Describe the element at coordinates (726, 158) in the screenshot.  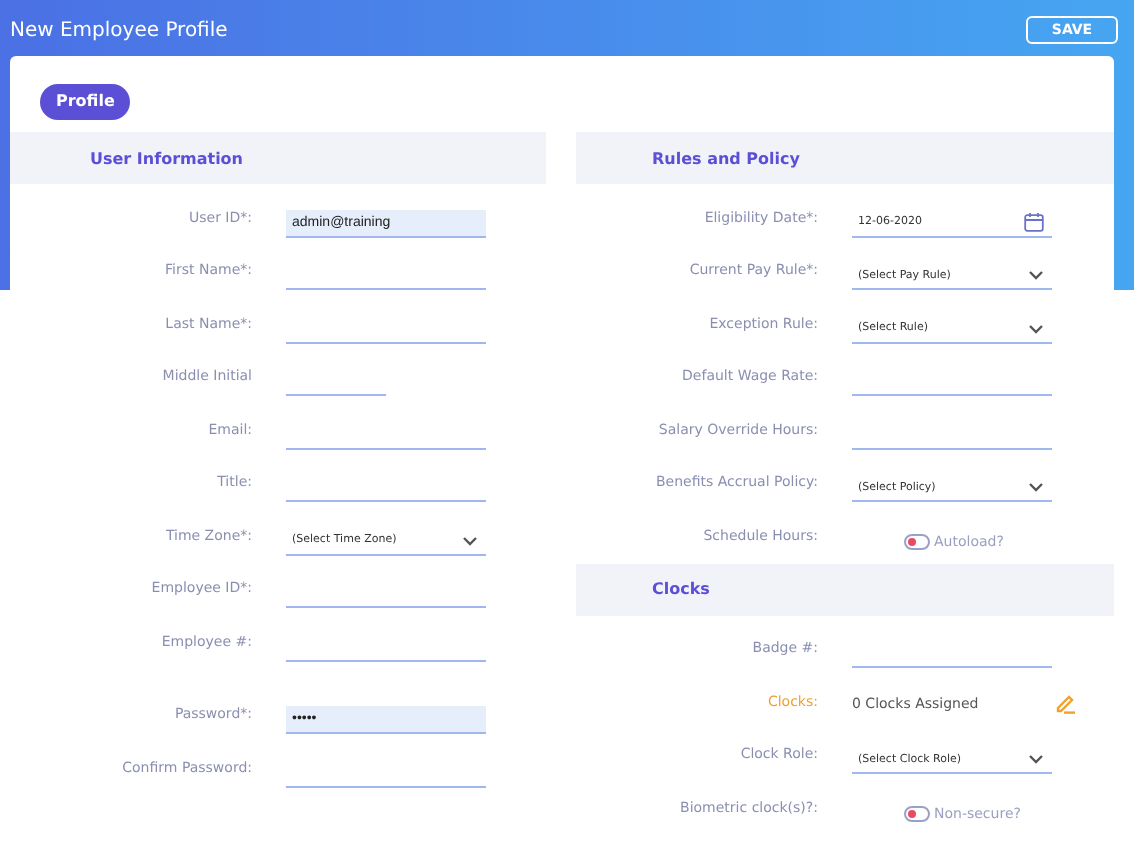
I see `section-title: Rules and Policy` at that location.